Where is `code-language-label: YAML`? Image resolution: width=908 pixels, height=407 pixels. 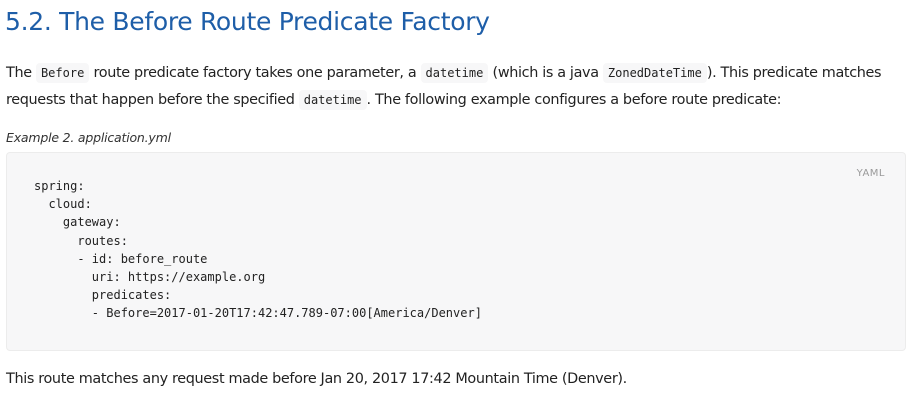
code-language-label: YAML is located at coordinates (870, 173).